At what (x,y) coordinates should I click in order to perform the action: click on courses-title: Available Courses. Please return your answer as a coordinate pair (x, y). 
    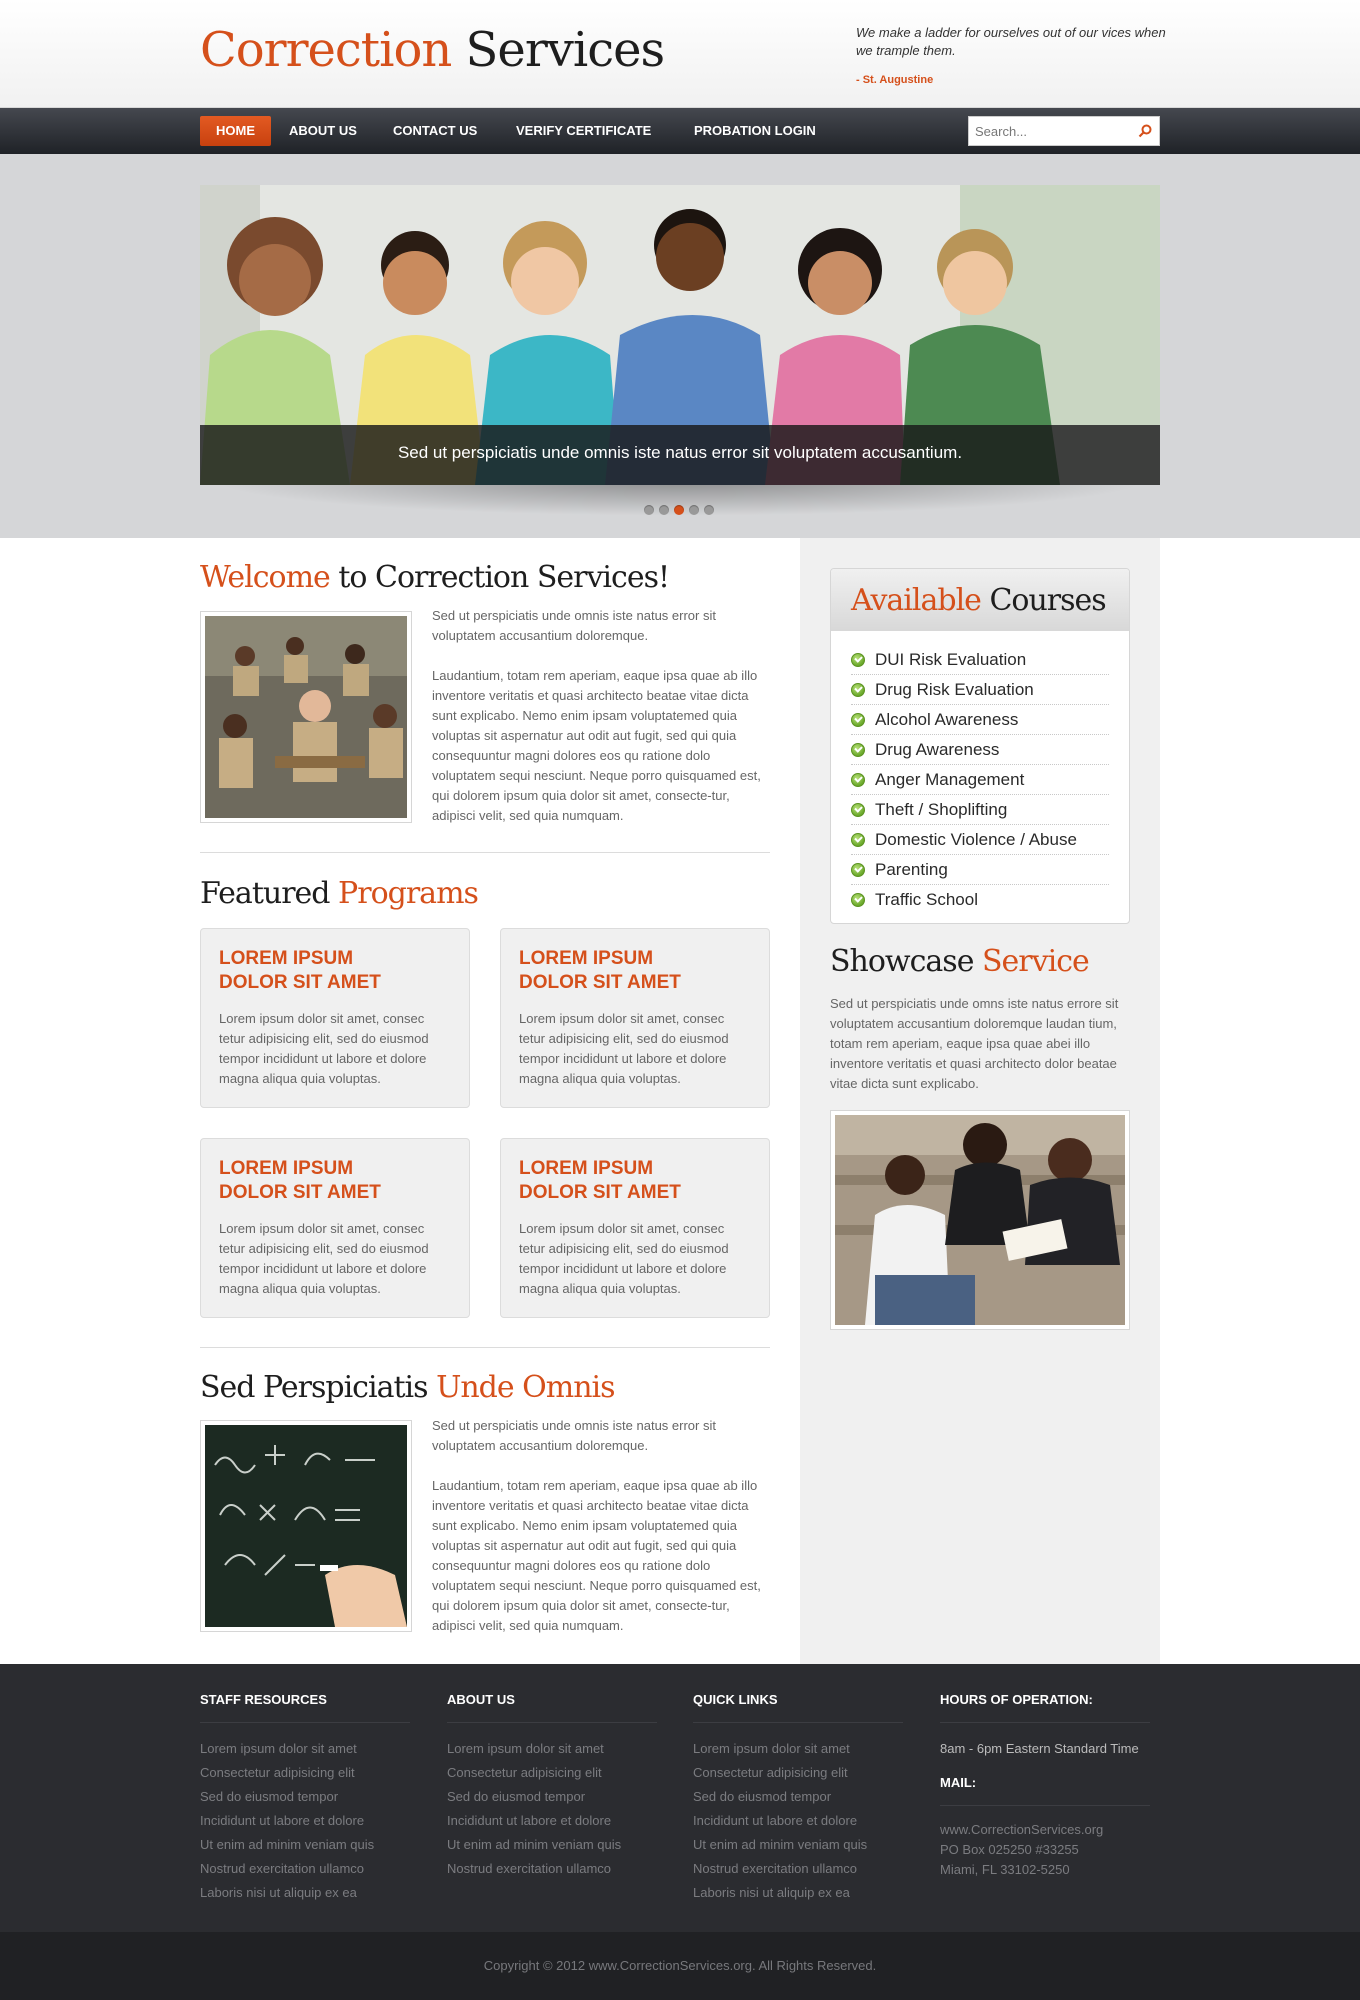
    Looking at the image, I should click on (980, 600).